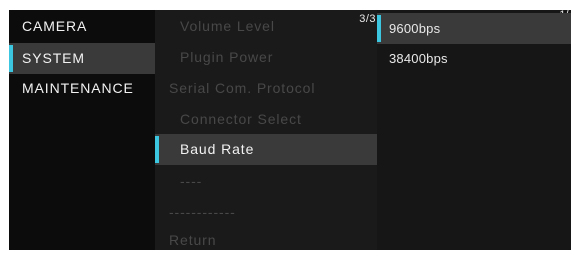 The width and height of the screenshot is (571, 256). Describe the element at coordinates (266, 181) in the screenshot. I see `submenu-item-placeholder: ----` at that location.